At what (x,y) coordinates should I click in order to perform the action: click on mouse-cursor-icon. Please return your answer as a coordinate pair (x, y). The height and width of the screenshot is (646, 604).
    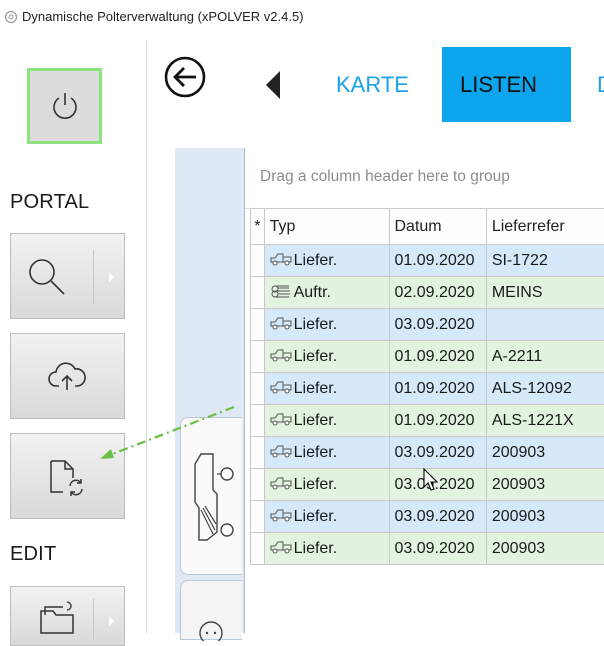
    Looking at the image, I should click on (431, 480).